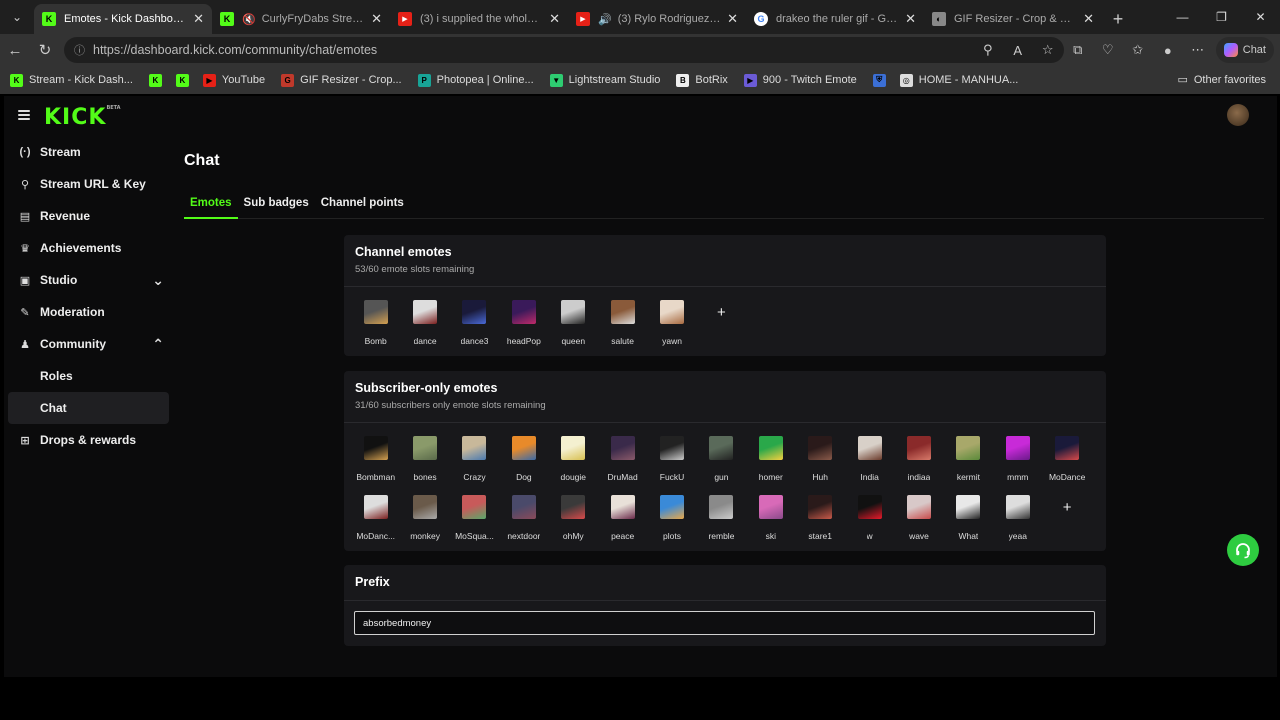 The height and width of the screenshot is (720, 1280). I want to click on sidebar-item-stream: (·) Stream, so click(89, 152).